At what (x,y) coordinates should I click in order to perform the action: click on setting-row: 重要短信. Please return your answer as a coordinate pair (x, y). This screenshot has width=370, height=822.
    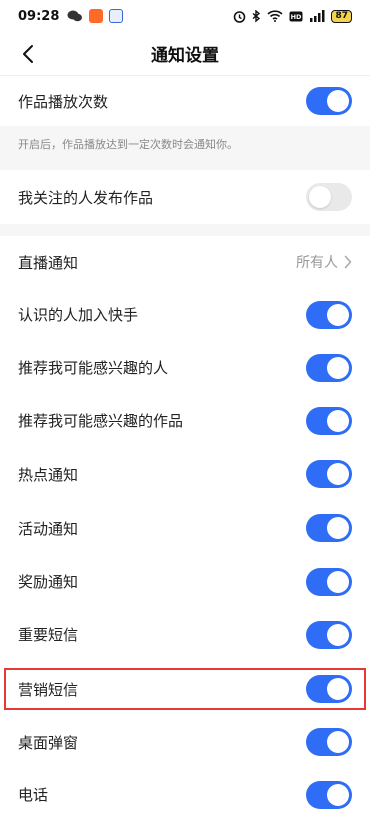
    Looking at the image, I should click on (185, 634).